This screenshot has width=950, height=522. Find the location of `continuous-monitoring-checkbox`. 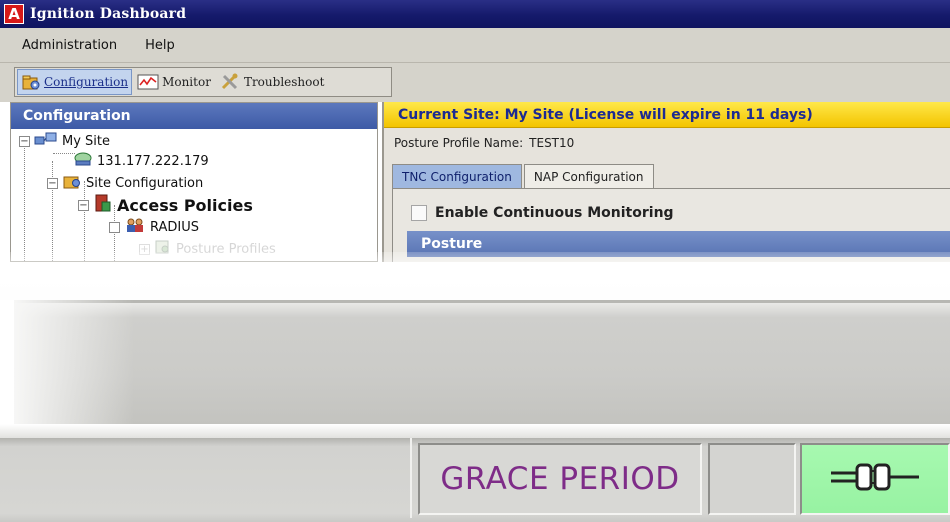

continuous-monitoring-checkbox is located at coordinates (419, 213).